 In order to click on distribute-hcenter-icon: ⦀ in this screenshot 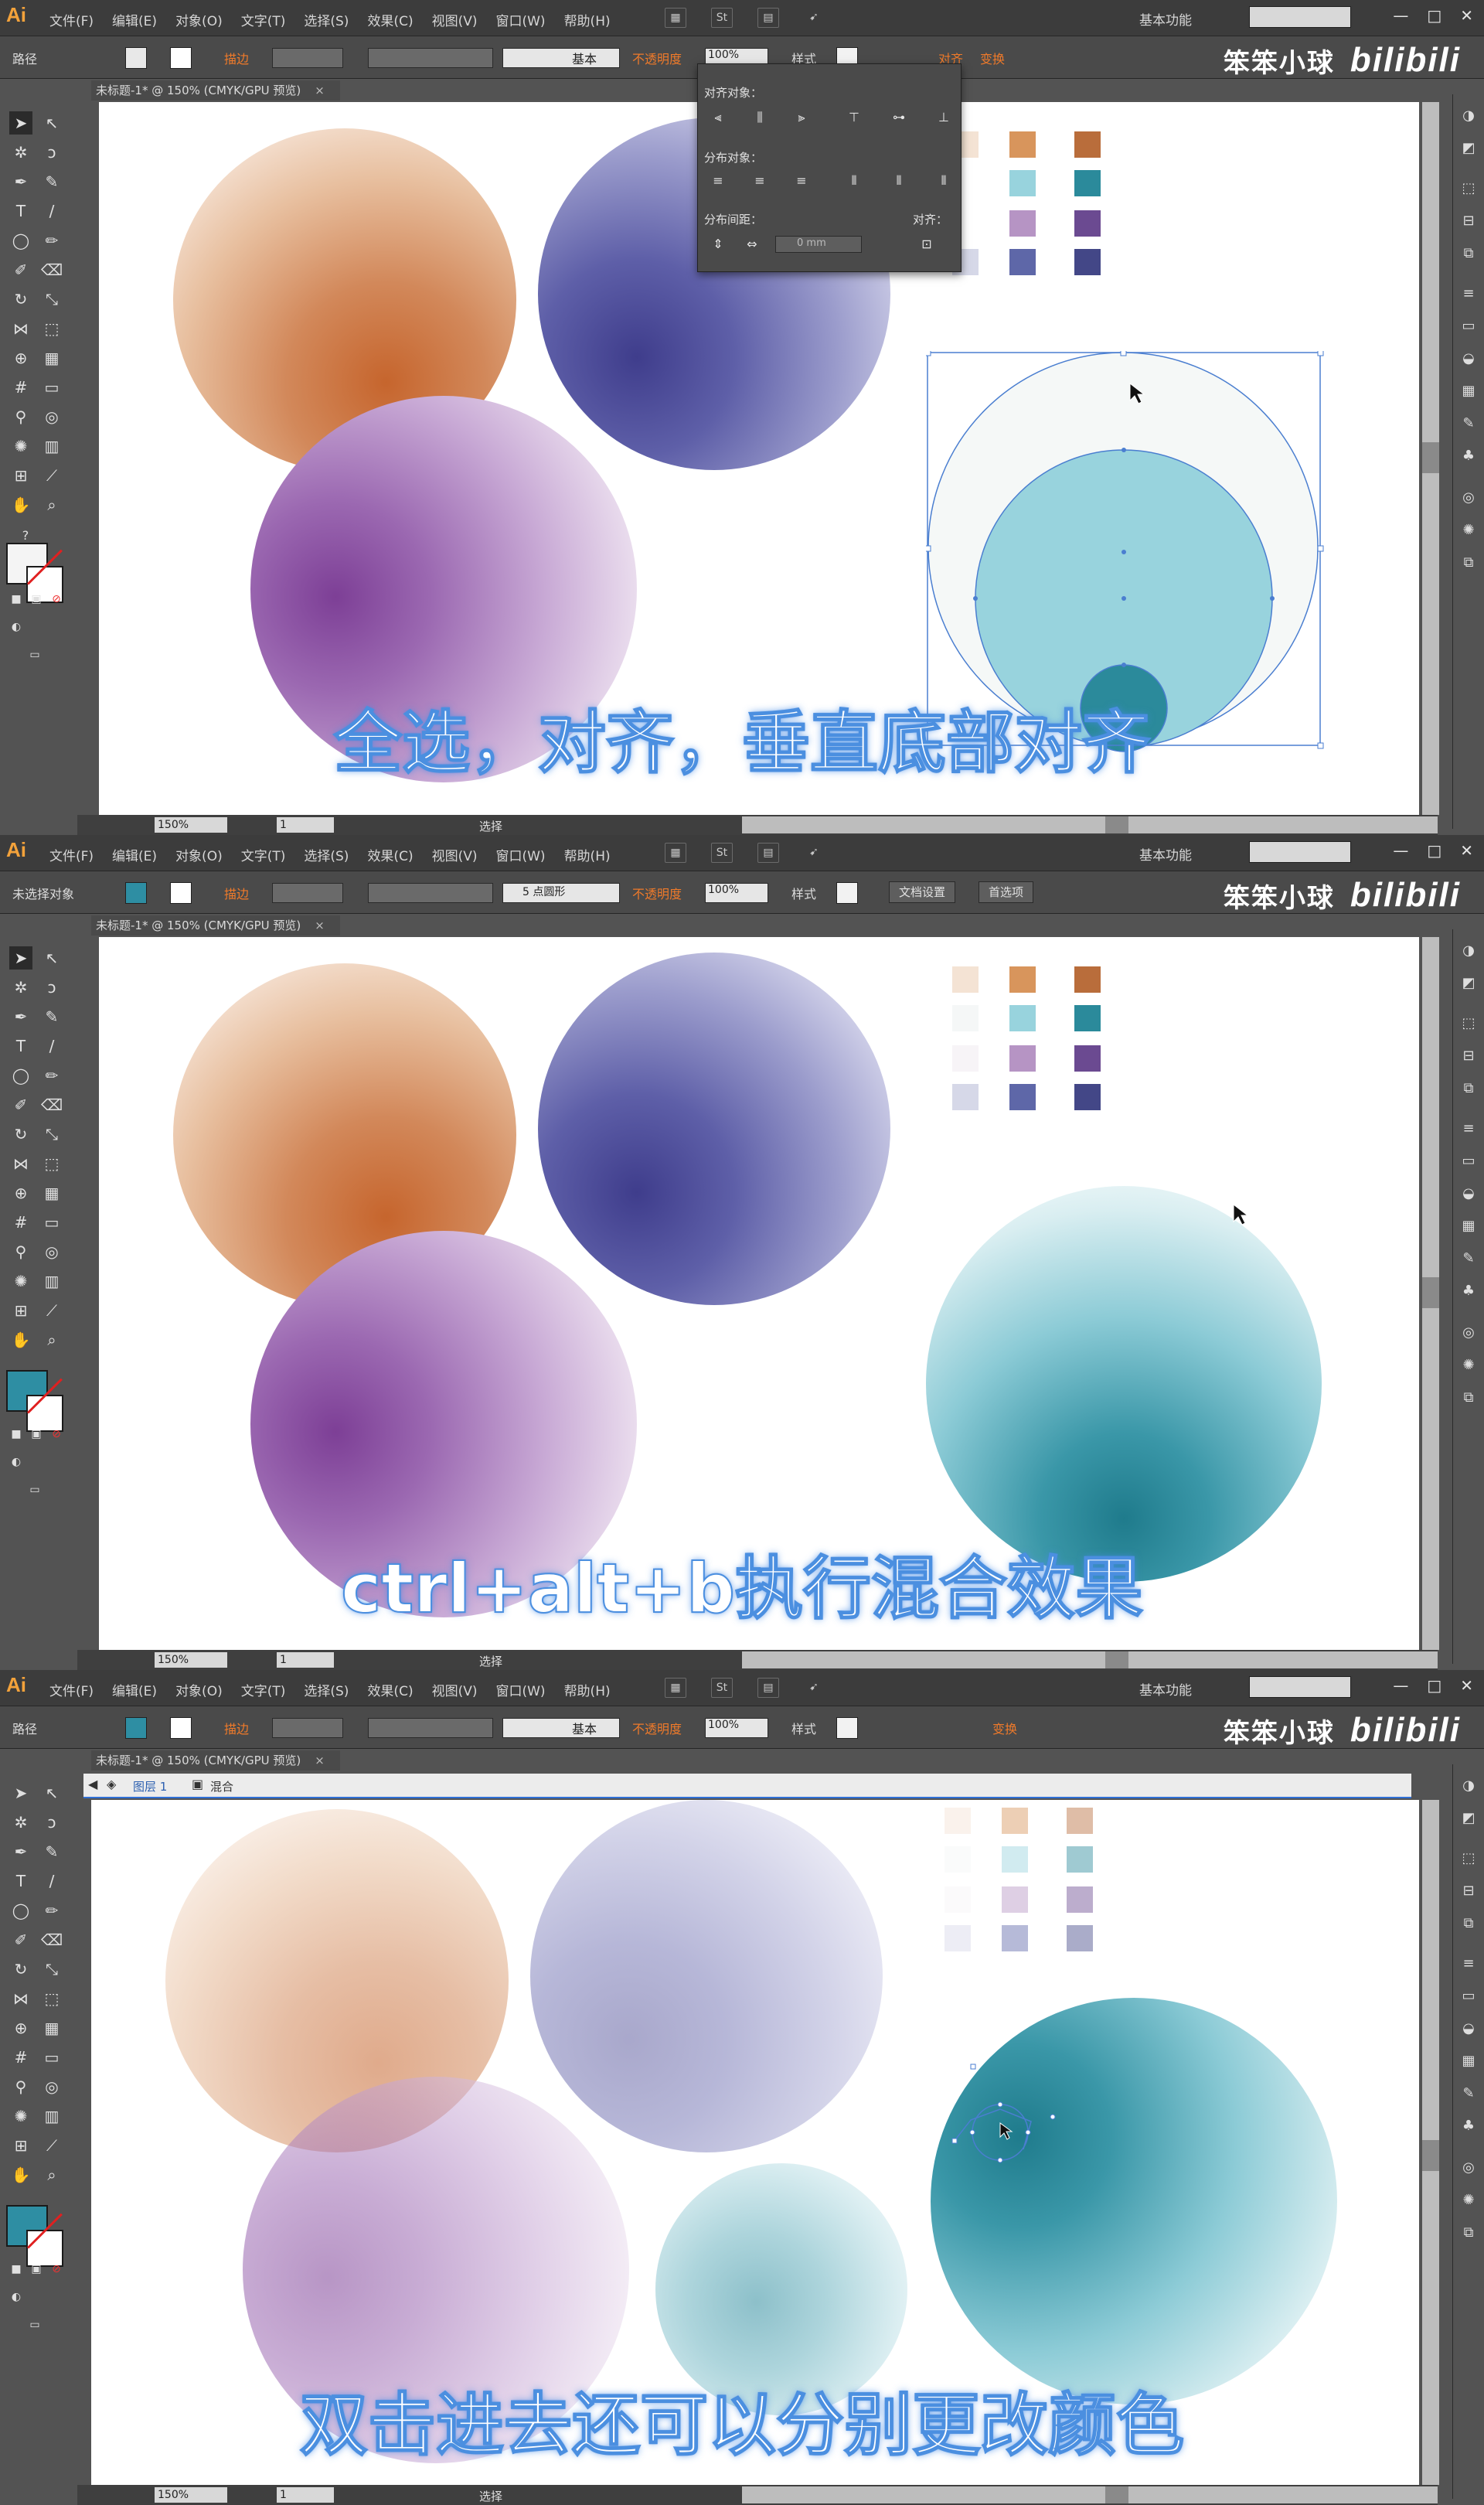, I will do `click(899, 180)`.